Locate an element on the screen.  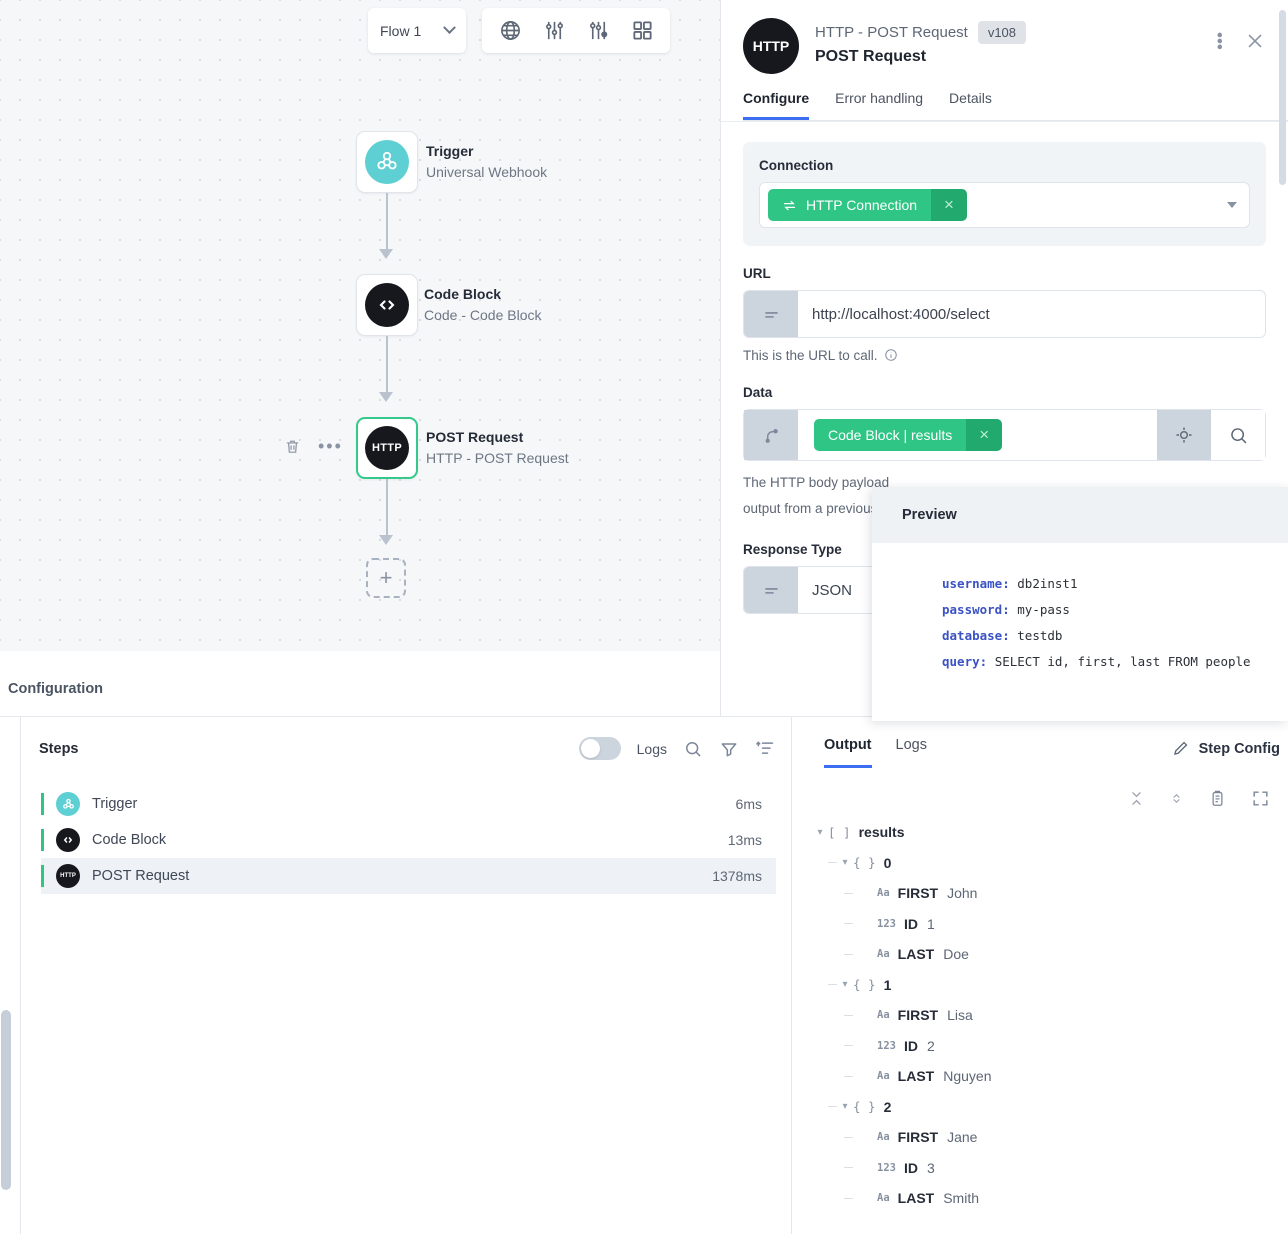
fullscreen-icon is located at coordinates (1260, 798).